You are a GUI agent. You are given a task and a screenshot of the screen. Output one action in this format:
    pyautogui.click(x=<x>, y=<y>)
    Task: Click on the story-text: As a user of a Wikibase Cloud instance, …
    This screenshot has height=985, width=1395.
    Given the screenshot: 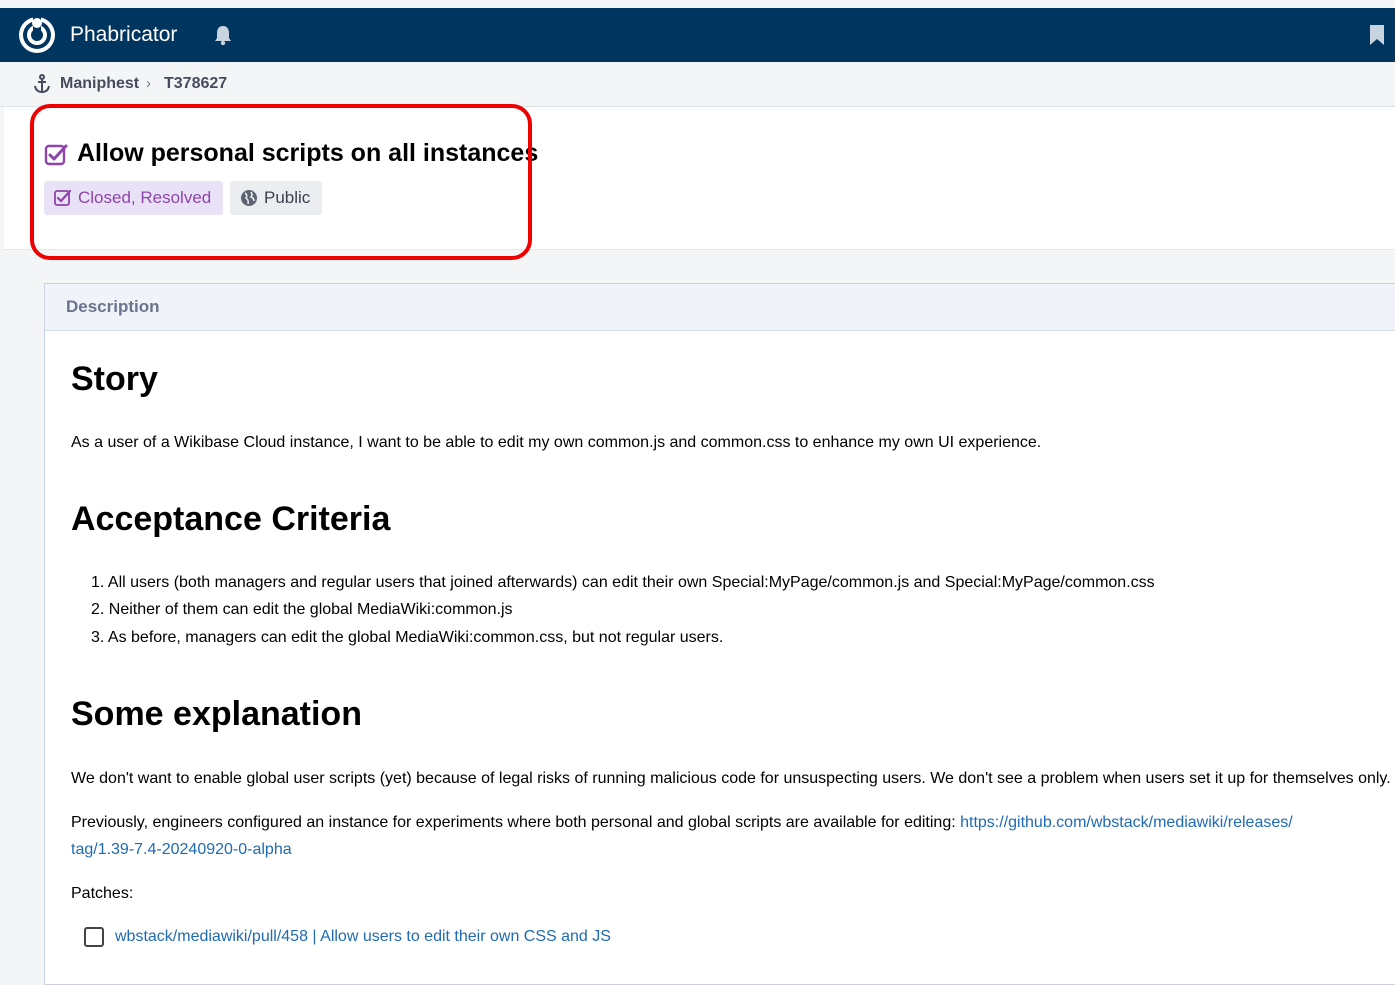 What is the action you would take?
    pyautogui.click(x=556, y=442)
    